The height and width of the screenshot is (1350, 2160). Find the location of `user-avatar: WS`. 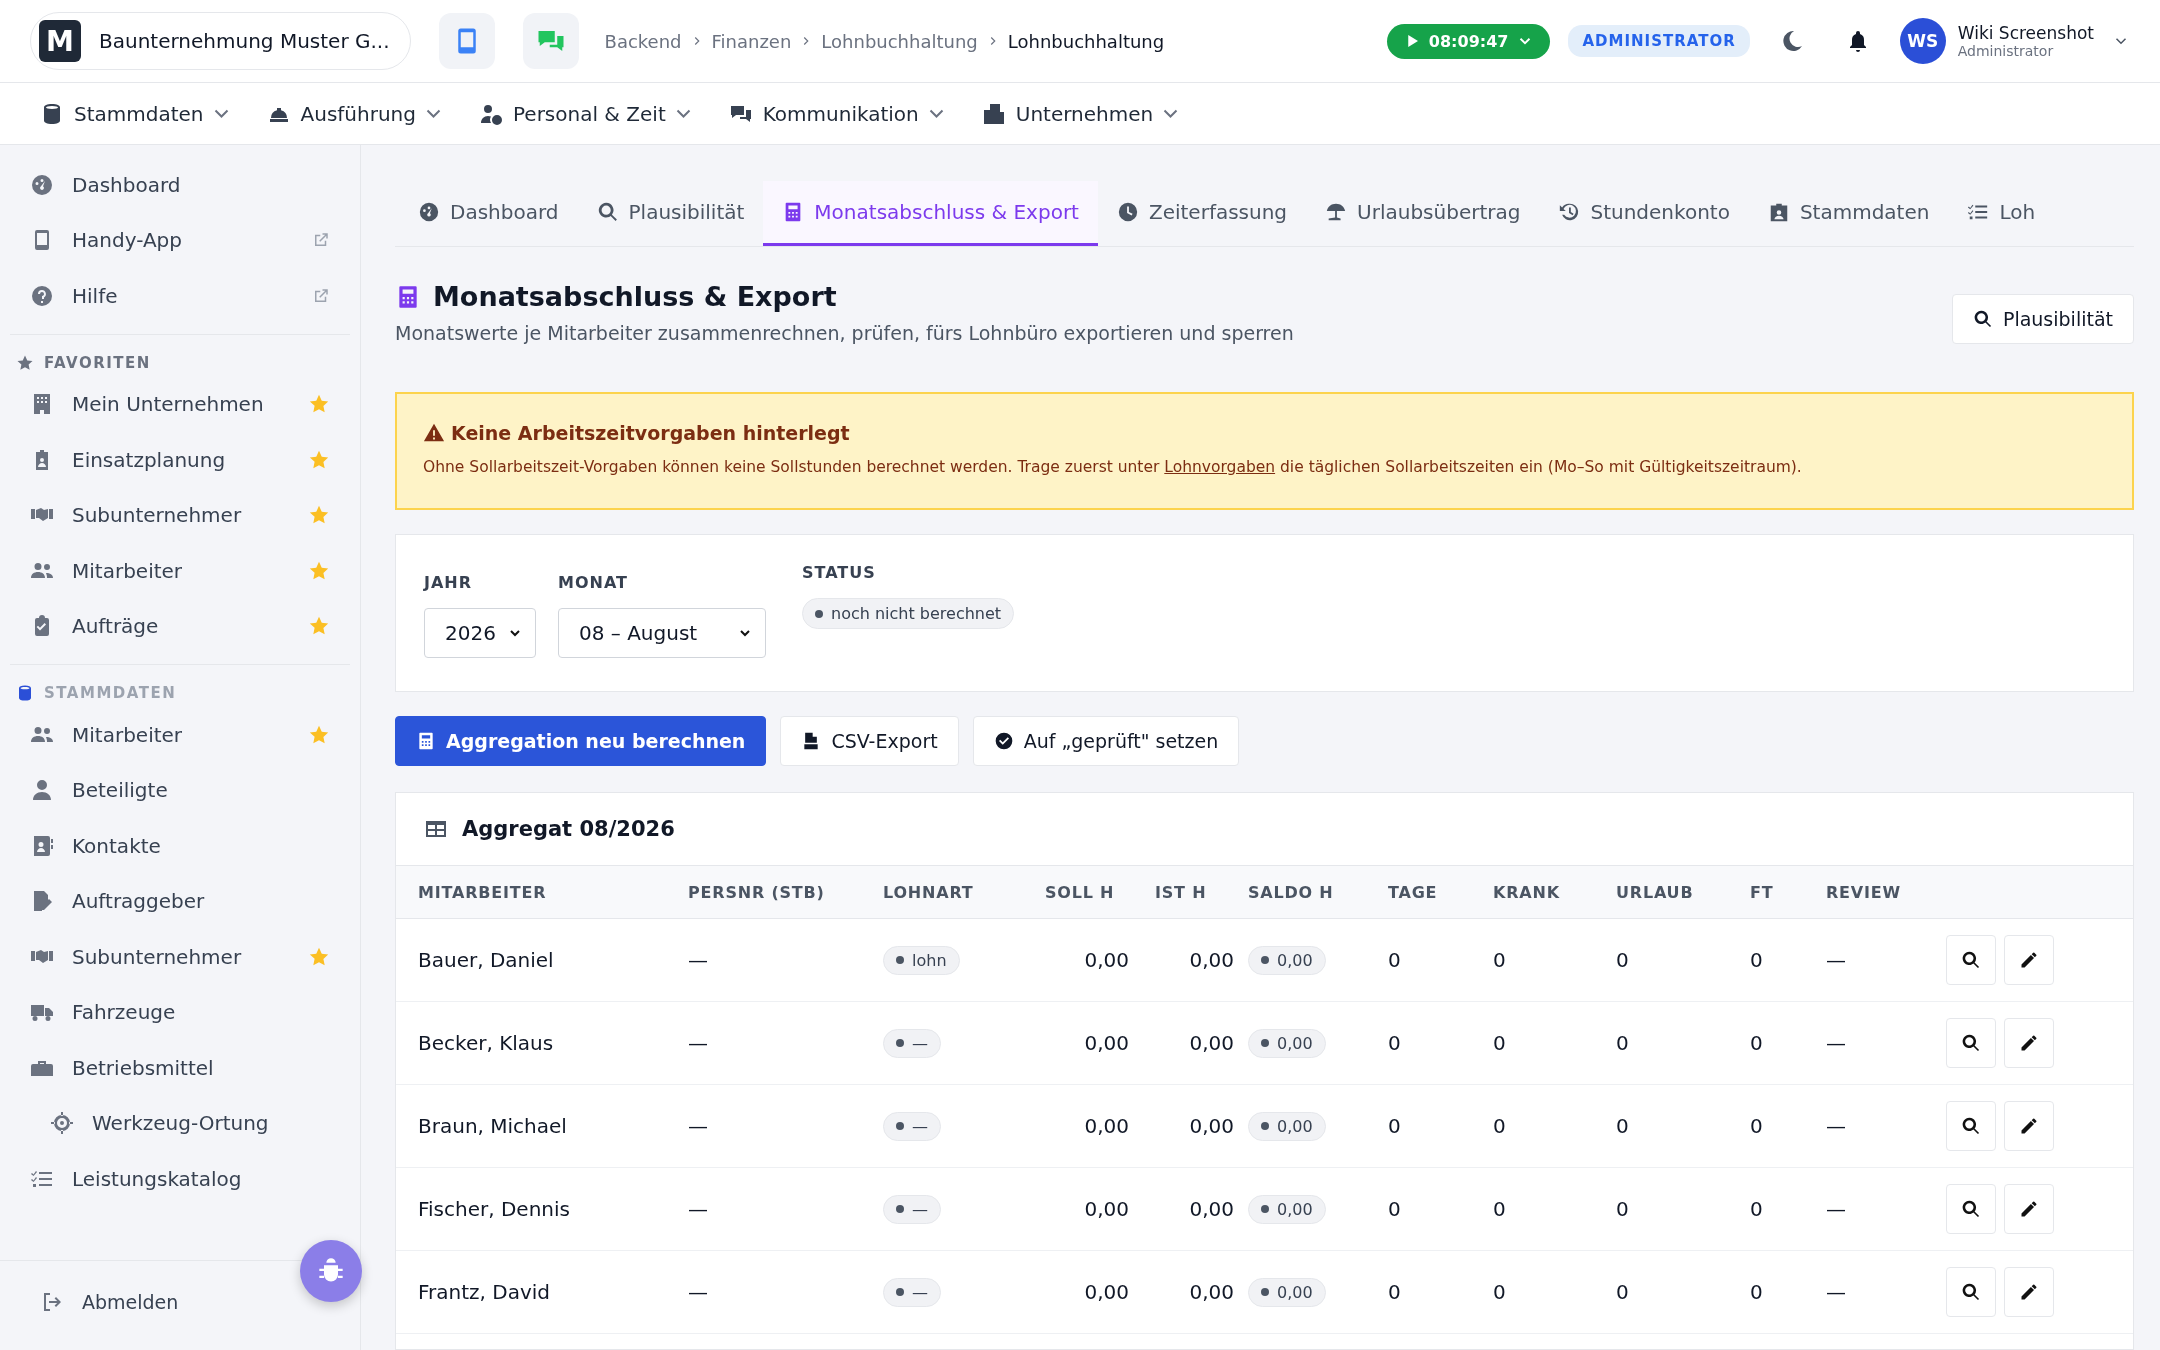

user-avatar: WS is located at coordinates (1922, 41).